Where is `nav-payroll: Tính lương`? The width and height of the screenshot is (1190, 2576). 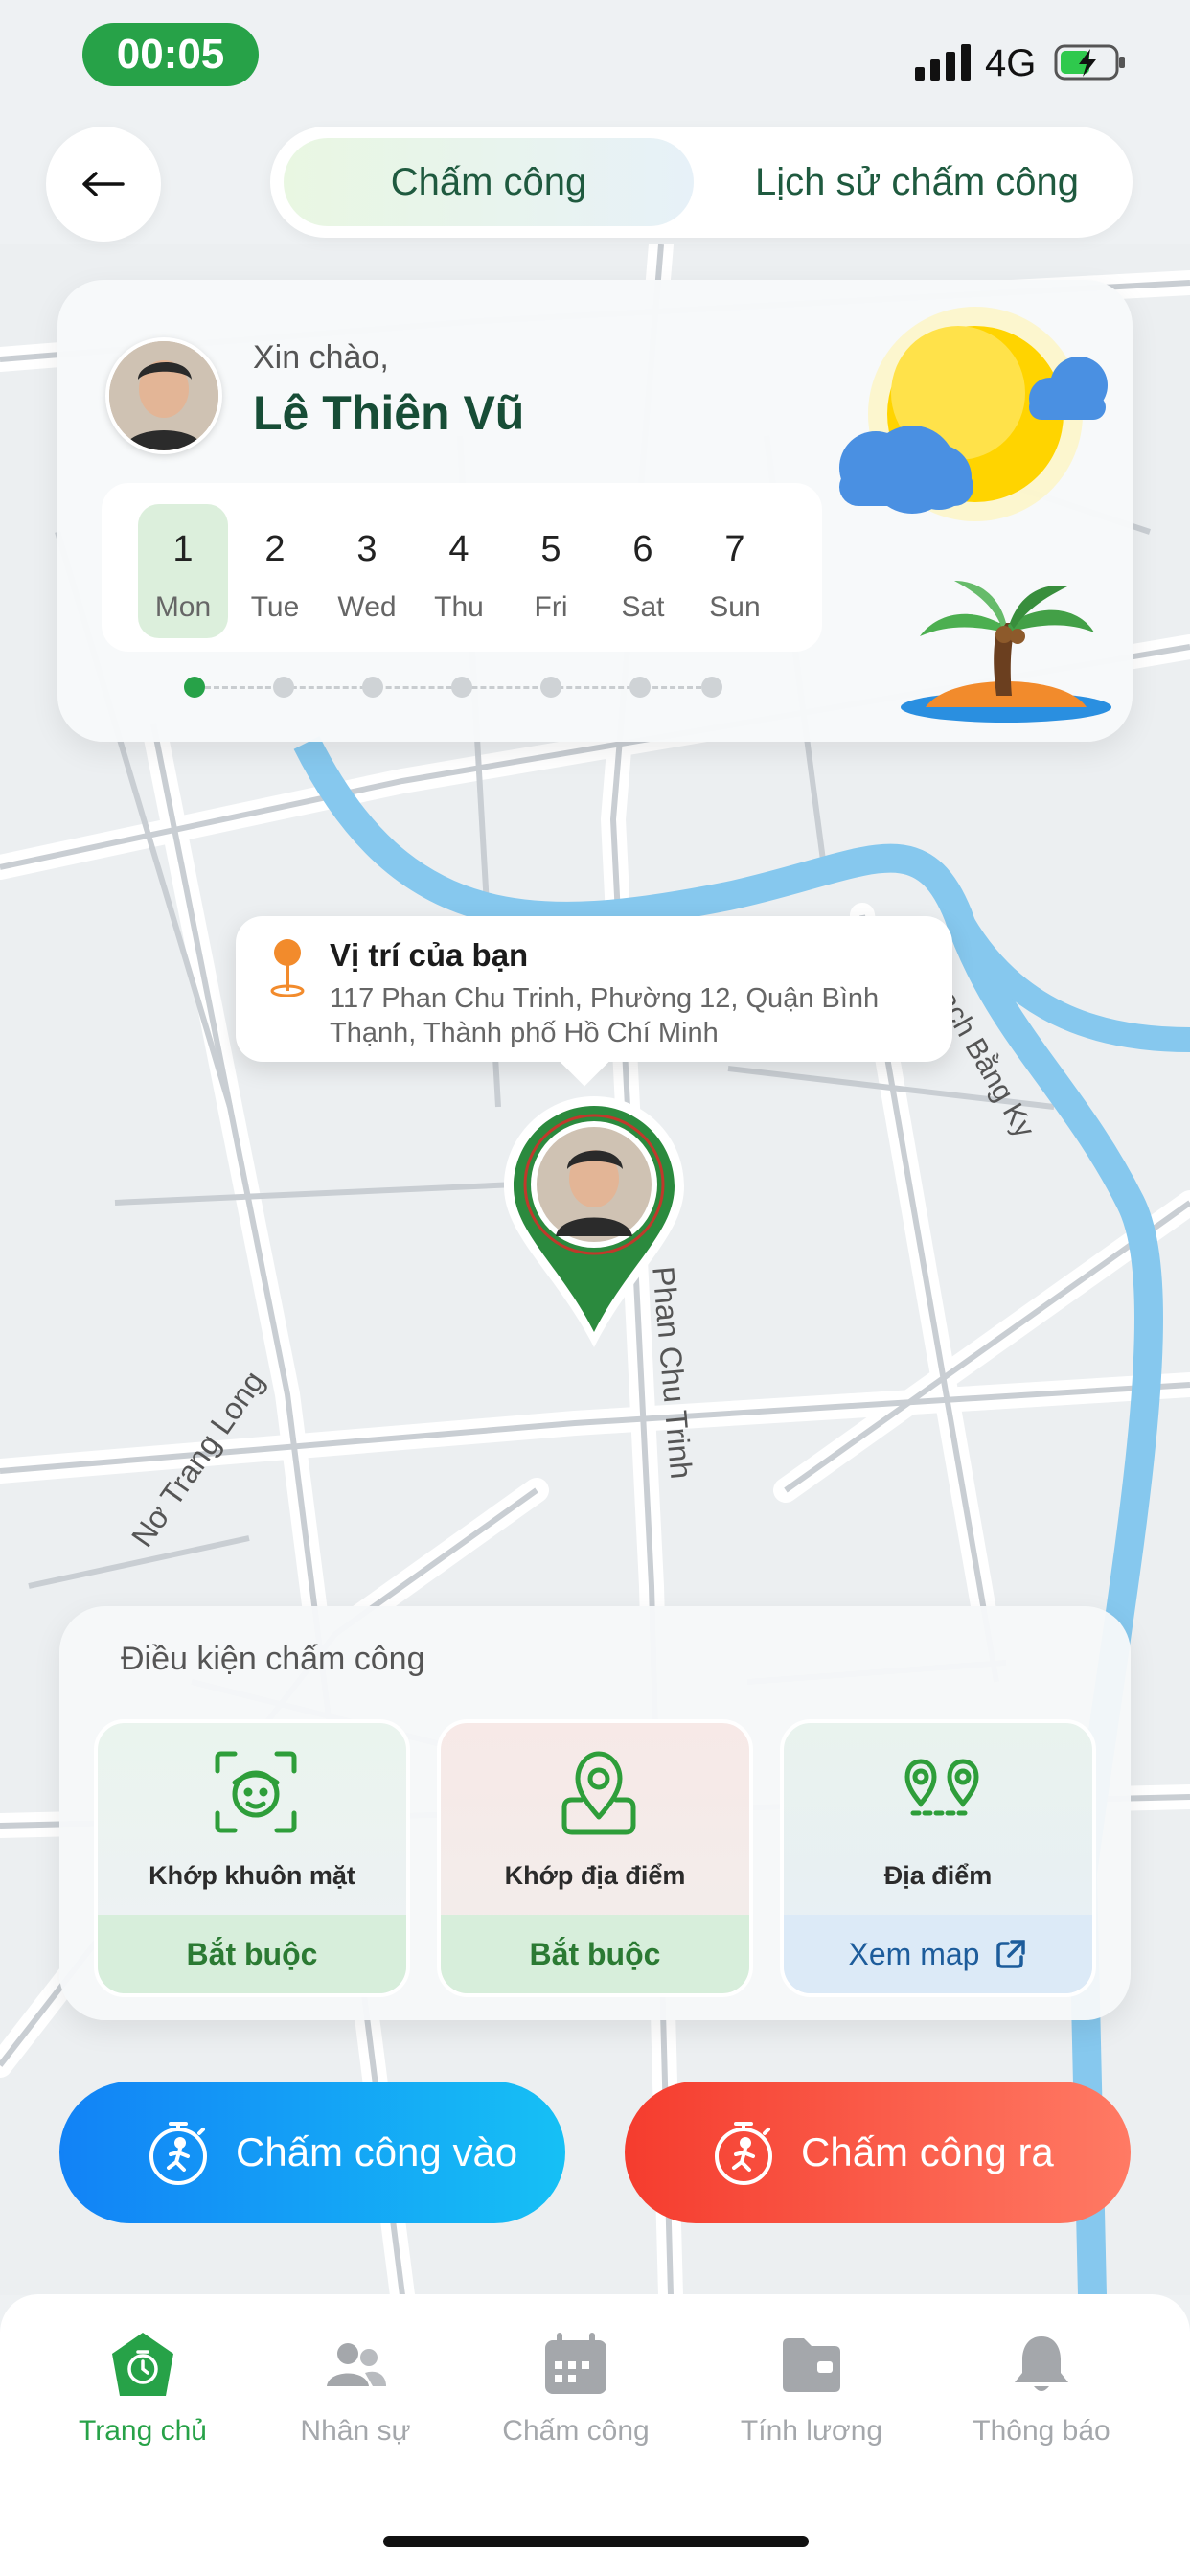
nav-payroll: Tính lương is located at coordinates (811, 2388).